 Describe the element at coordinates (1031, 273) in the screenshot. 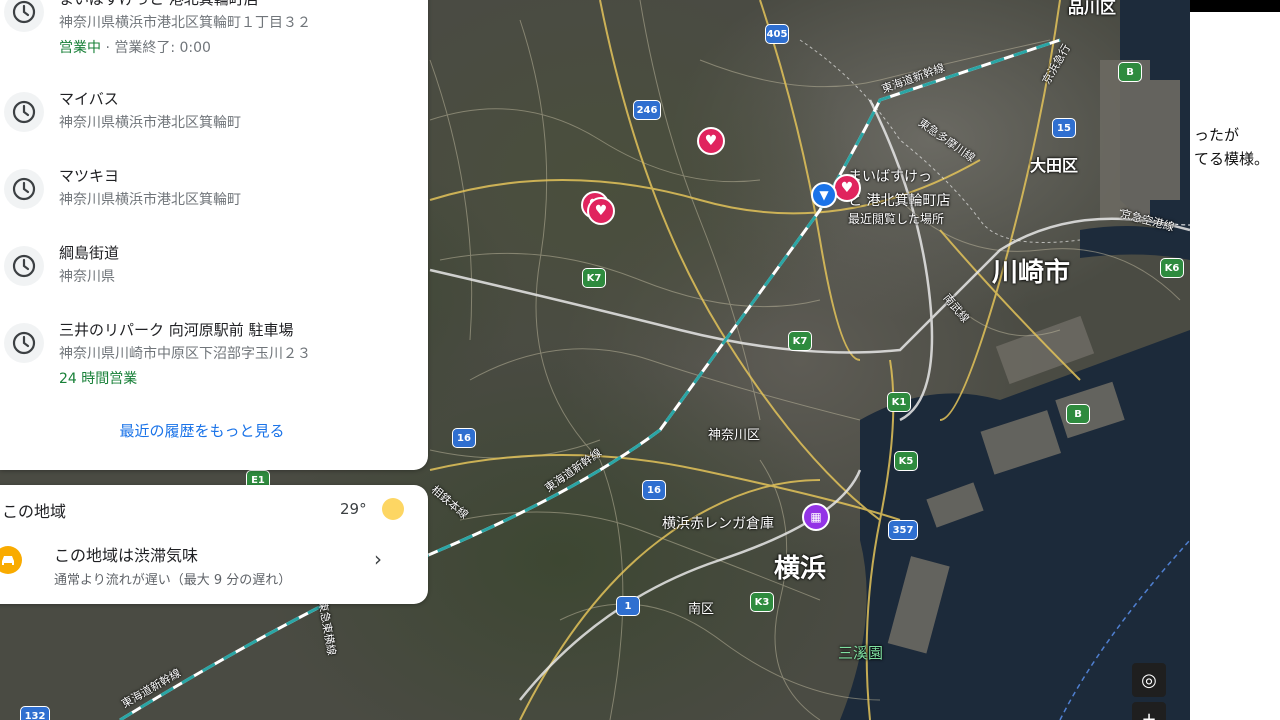

I see `label-kawasaki: 川崎市` at that location.